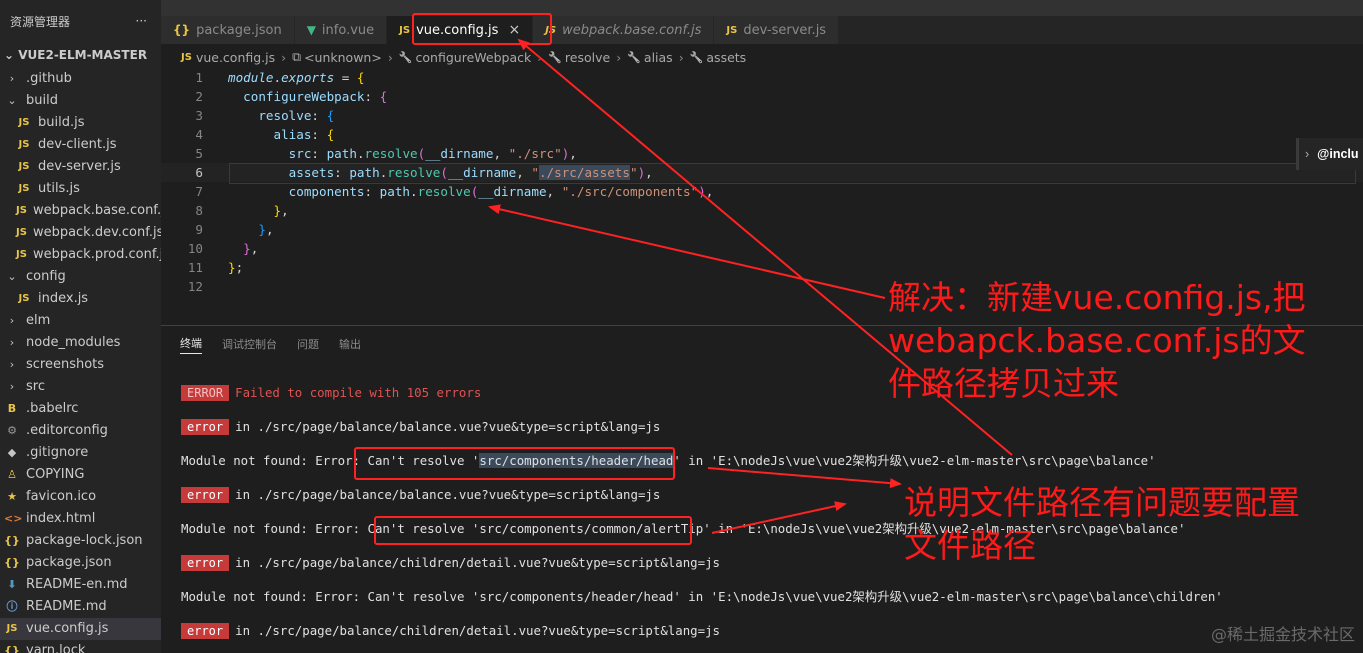 The image size is (1363, 653). What do you see at coordinates (482, 29) in the screenshot?
I see `annotation-box-tab` at bounding box center [482, 29].